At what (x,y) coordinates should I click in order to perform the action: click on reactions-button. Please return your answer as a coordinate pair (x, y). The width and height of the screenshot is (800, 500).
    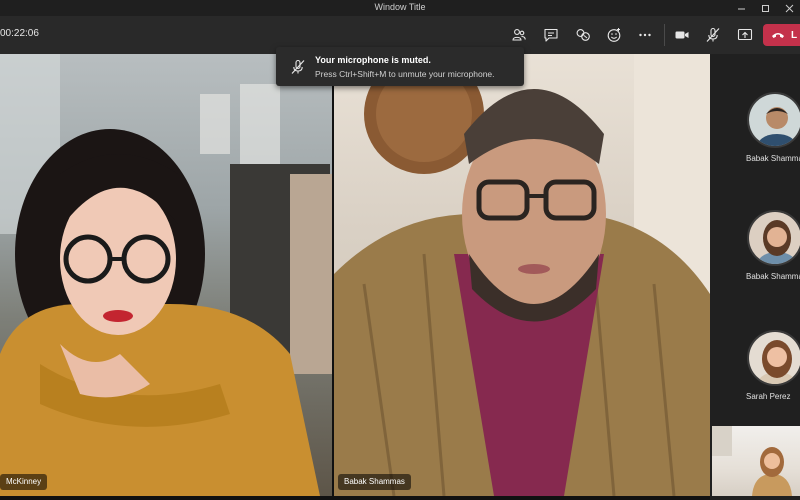
    Looking at the image, I should click on (614, 35).